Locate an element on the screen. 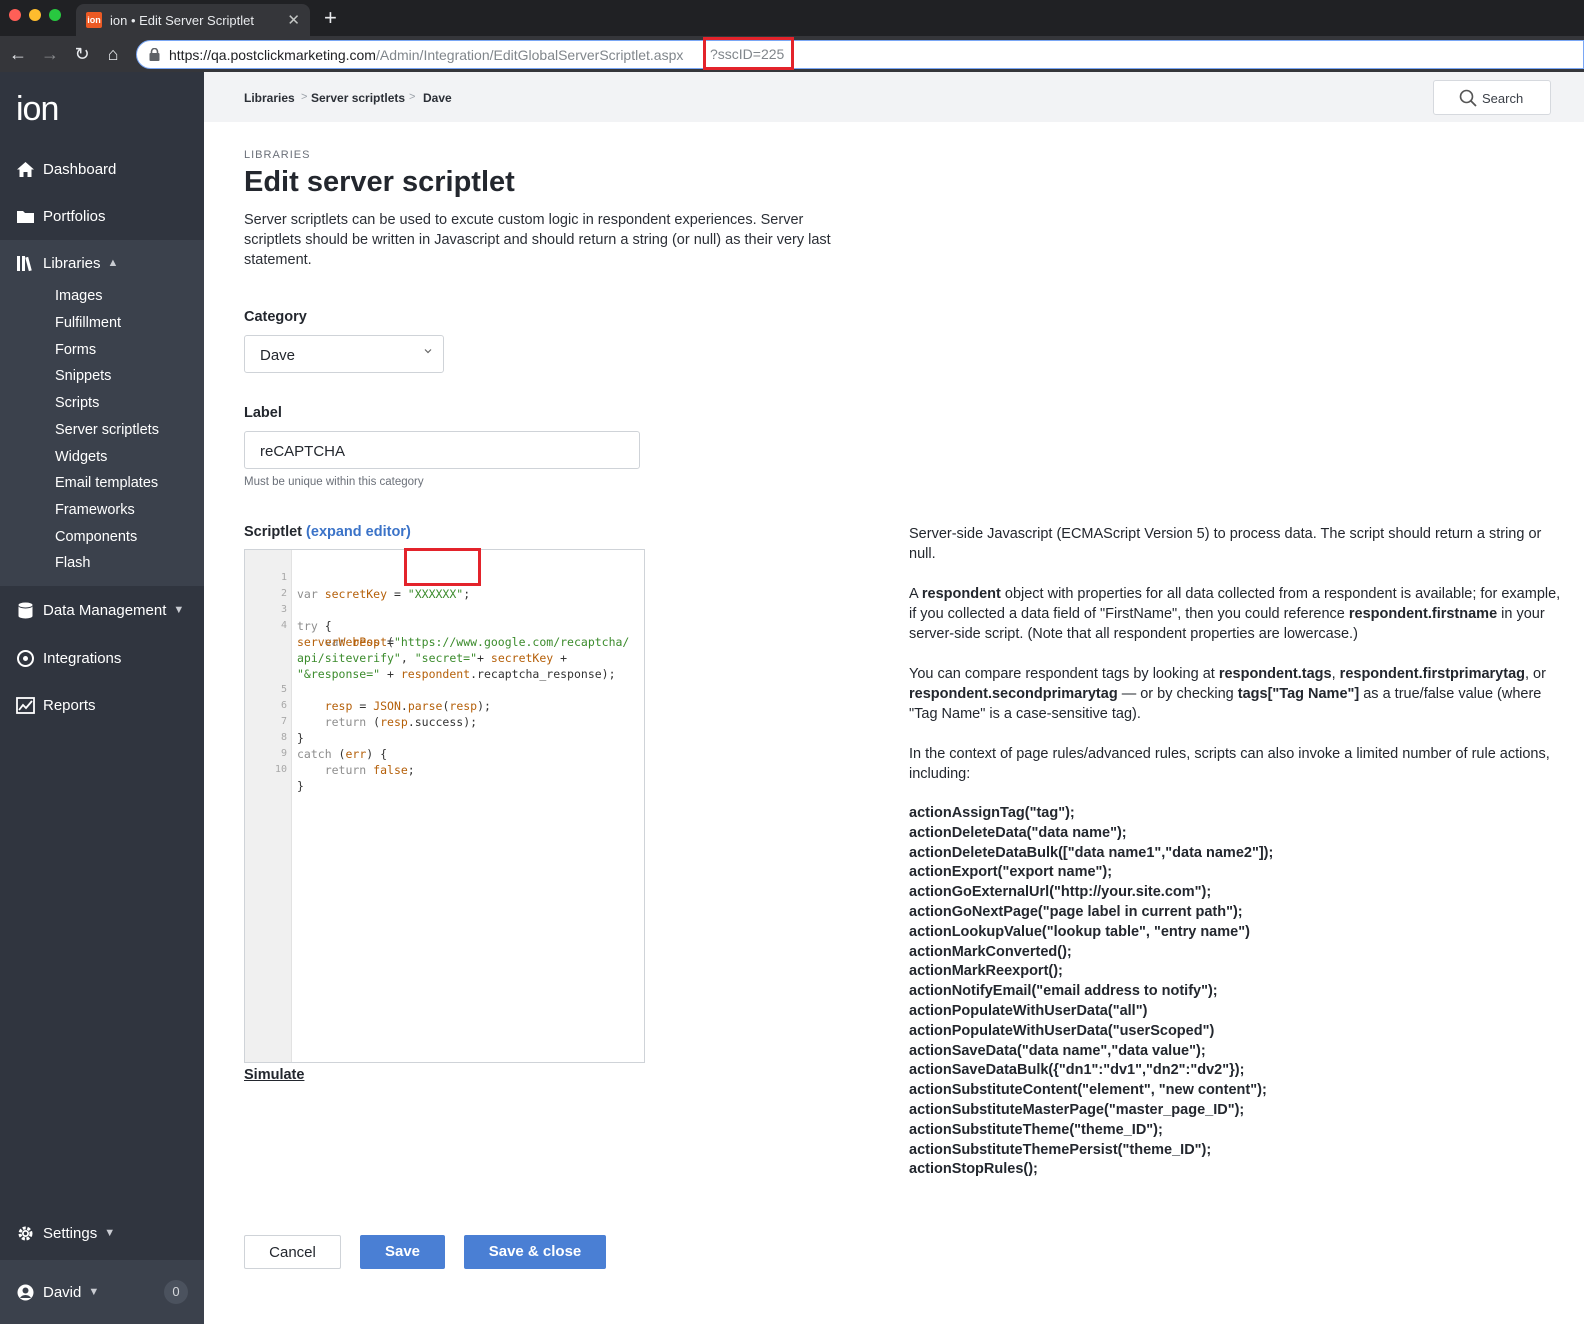 This screenshot has width=1584, height=1324. sidebar-item-label: Dashboard is located at coordinates (80, 169).